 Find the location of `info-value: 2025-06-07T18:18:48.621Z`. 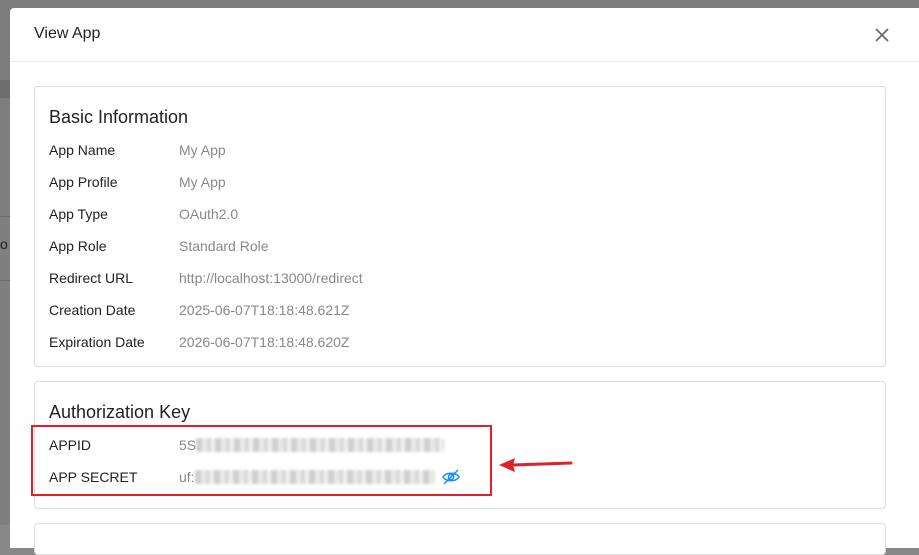

info-value: 2025-06-07T18:18:48.621Z is located at coordinates (264, 310).